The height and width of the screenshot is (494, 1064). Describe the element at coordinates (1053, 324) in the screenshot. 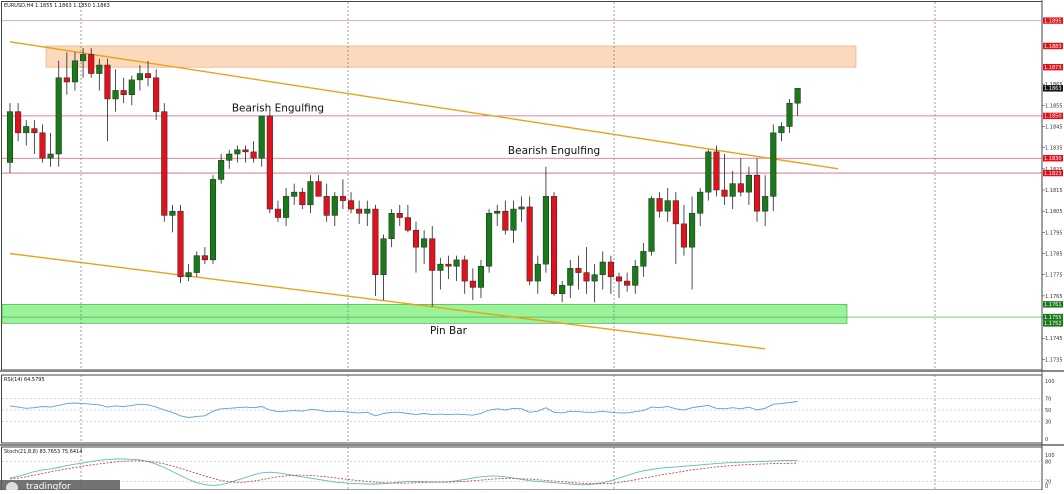

I see `price-badge-label: 1.1752` at that location.